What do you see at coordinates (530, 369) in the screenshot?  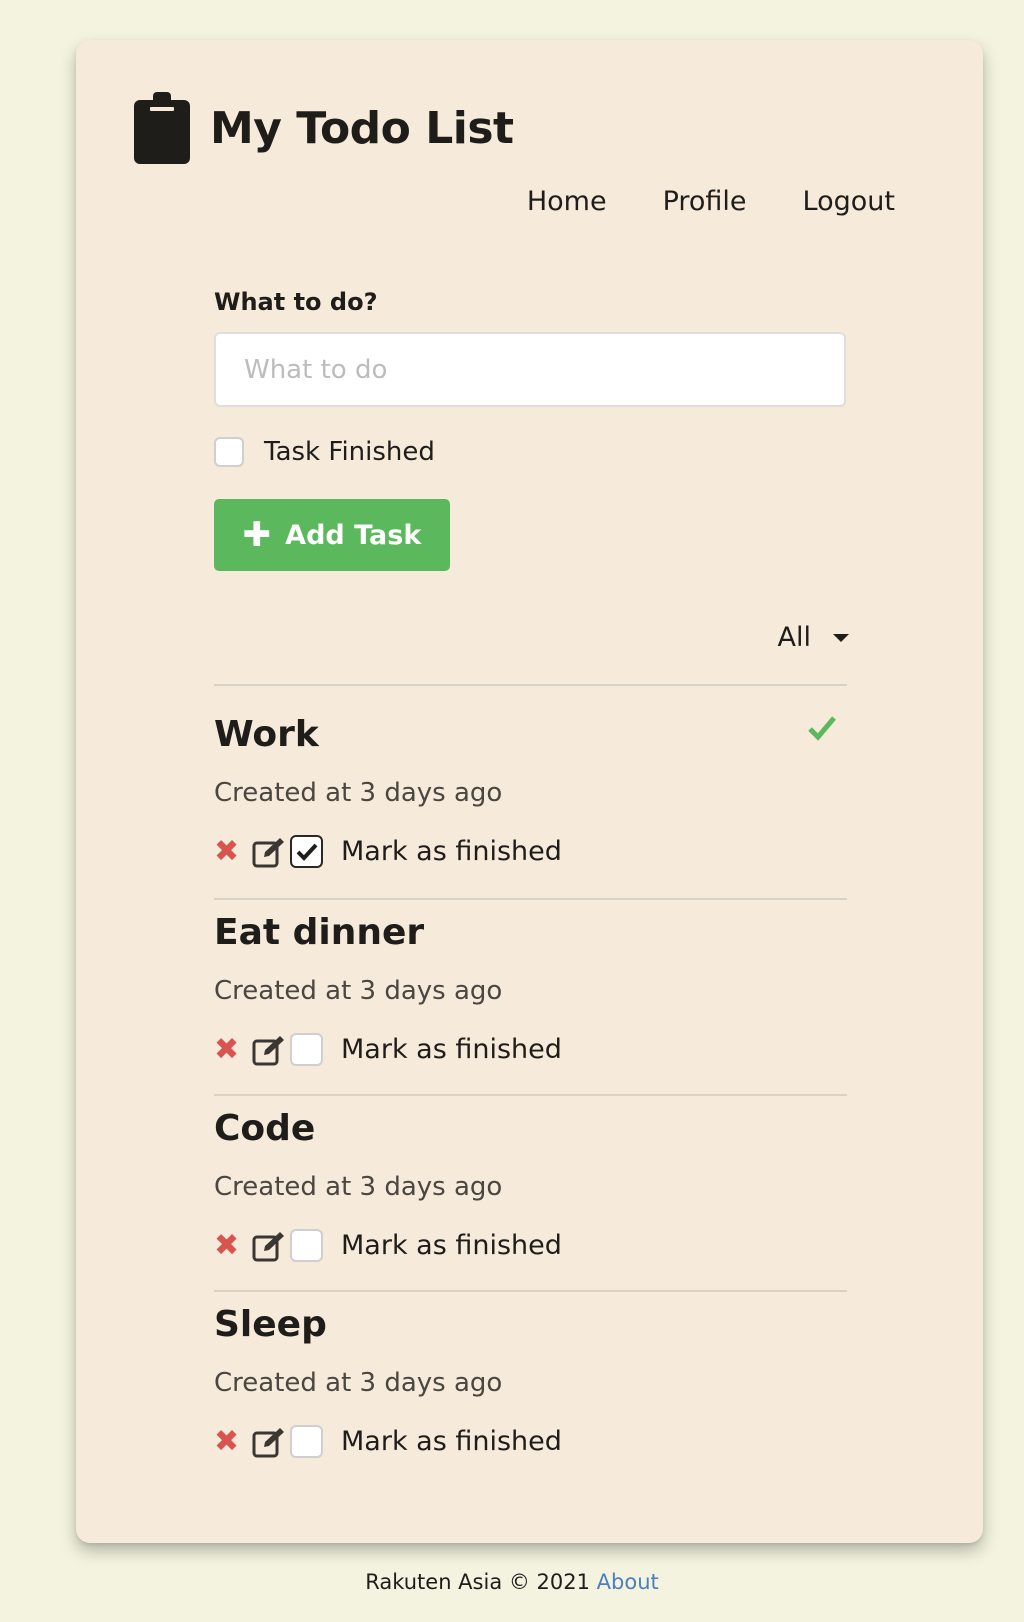 I see `task-input` at bounding box center [530, 369].